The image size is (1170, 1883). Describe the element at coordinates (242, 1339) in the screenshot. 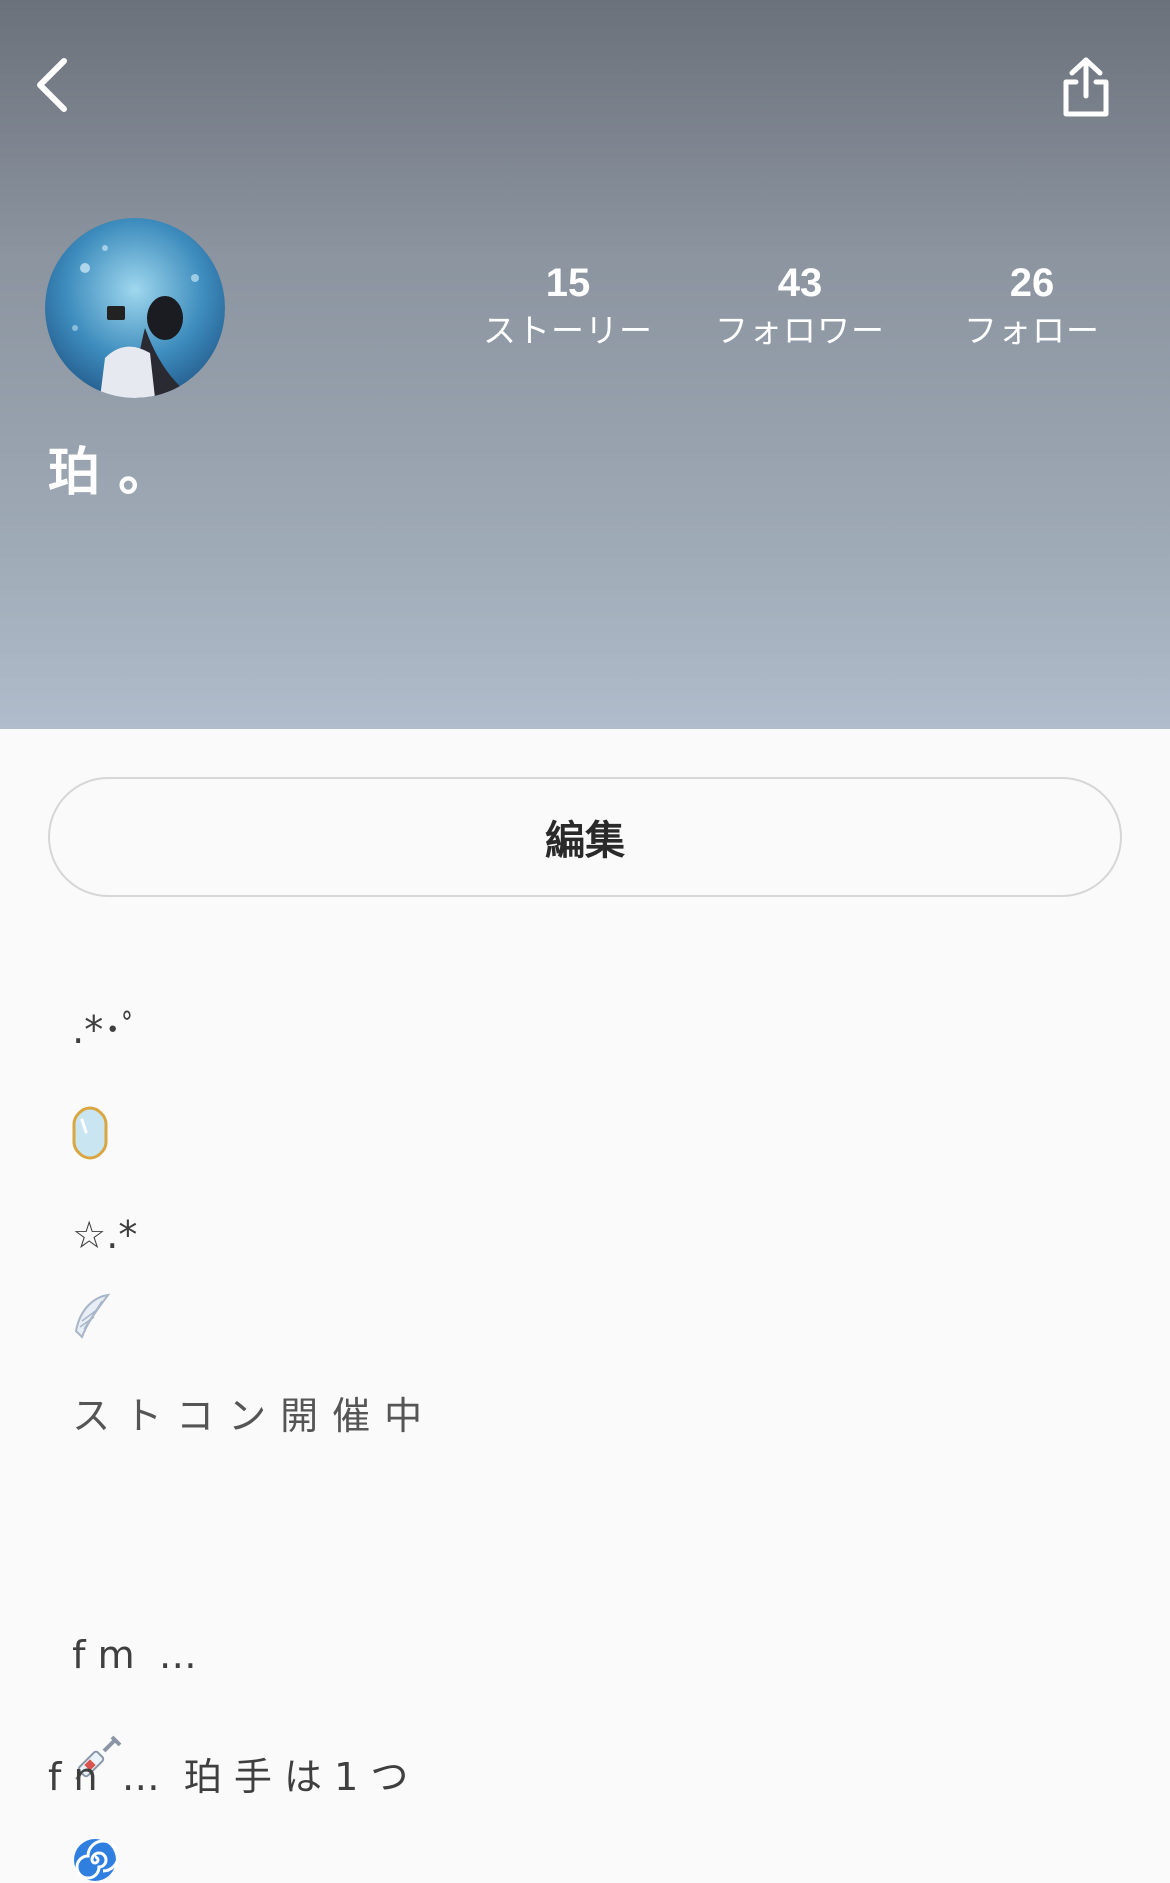

I see `bio-line-2: ストコン開催中` at that location.